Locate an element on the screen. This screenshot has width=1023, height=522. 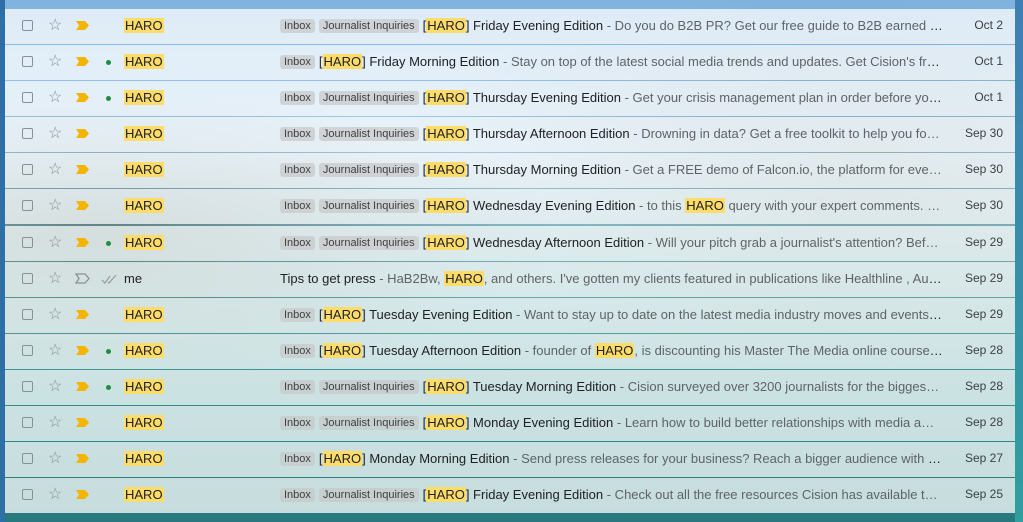
subject: [HARO] Tuesday Afternoon Edition is located at coordinates (420, 350).